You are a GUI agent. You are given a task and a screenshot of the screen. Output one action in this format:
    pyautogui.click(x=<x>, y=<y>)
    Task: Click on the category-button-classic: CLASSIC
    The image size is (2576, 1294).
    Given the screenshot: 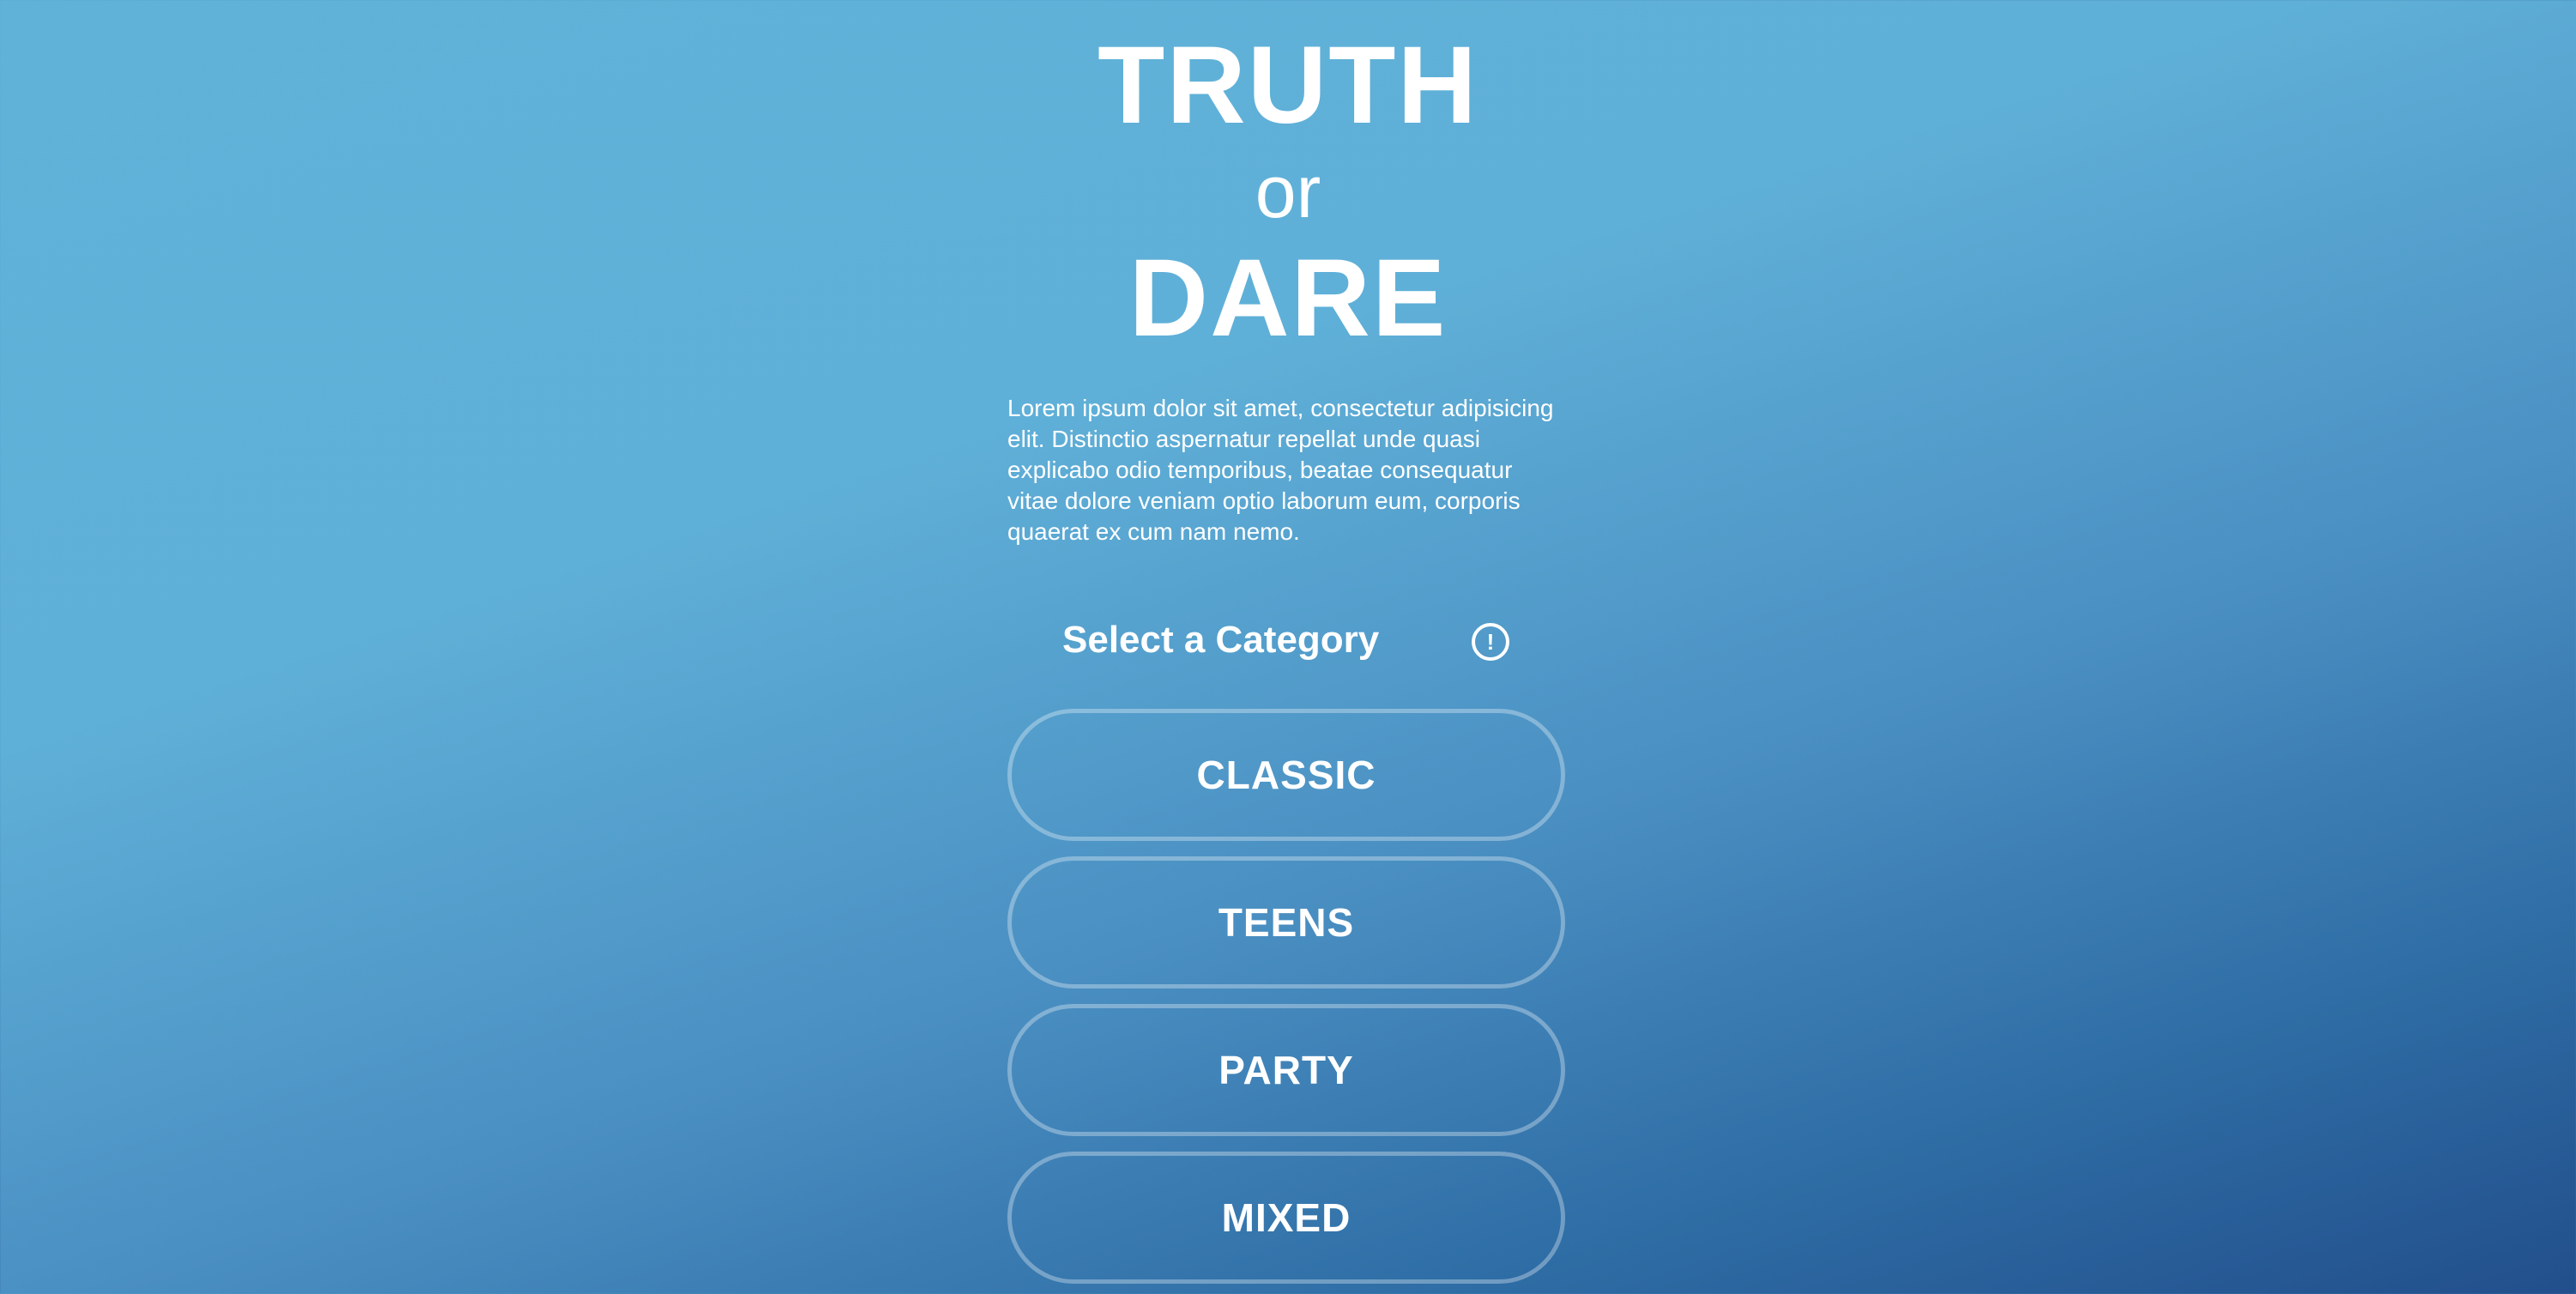 What is the action you would take?
    pyautogui.click(x=1286, y=775)
    